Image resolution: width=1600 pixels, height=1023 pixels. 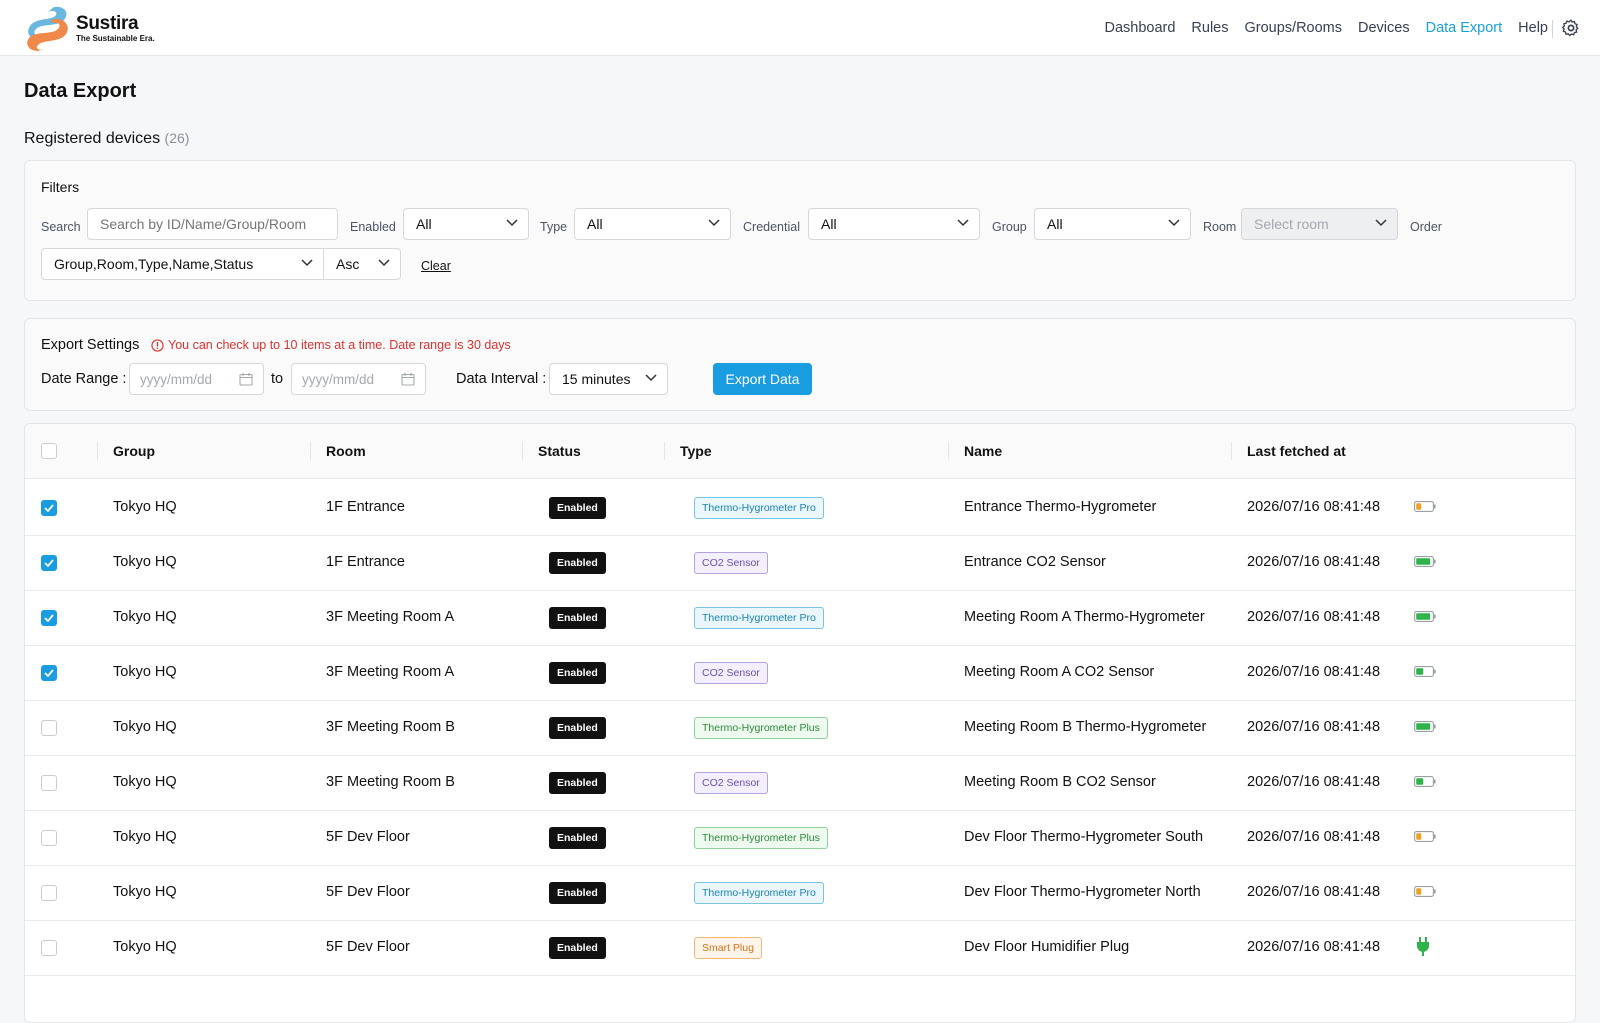 I want to click on order-direction-select: Asc, so click(x=362, y=264).